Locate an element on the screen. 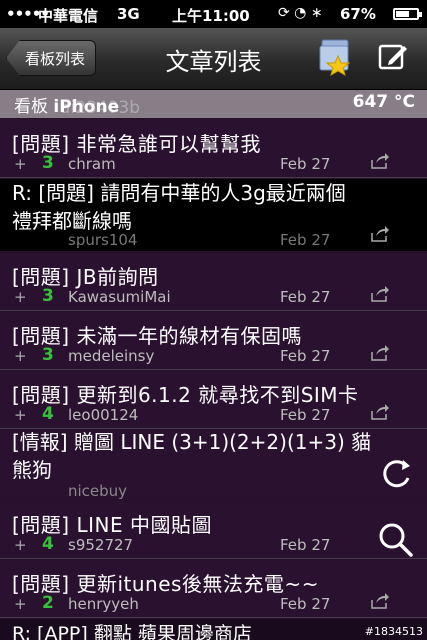 This screenshot has width=427, height=640. board-popularity: 647 °C is located at coordinates (383, 102).